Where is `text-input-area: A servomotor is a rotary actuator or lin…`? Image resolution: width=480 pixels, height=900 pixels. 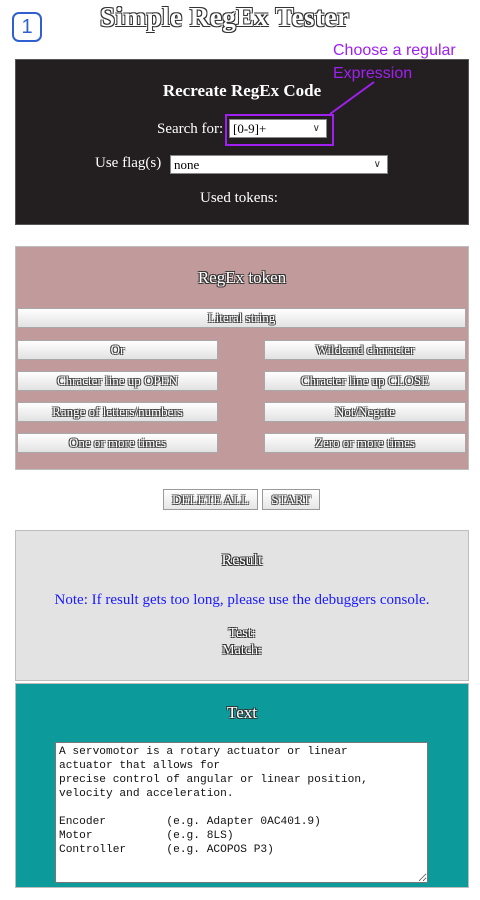
text-input-area: A servomotor is a rotary actuator or lin… is located at coordinates (241, 812).